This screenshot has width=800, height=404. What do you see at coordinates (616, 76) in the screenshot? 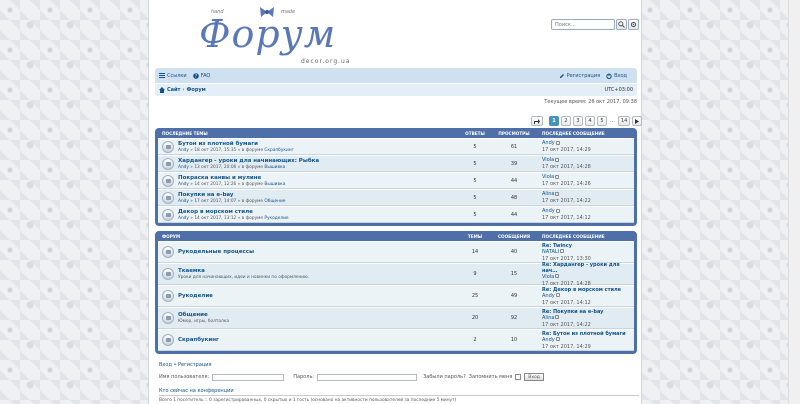
I see `login-link: Вход` at bounding box center [616, 76].